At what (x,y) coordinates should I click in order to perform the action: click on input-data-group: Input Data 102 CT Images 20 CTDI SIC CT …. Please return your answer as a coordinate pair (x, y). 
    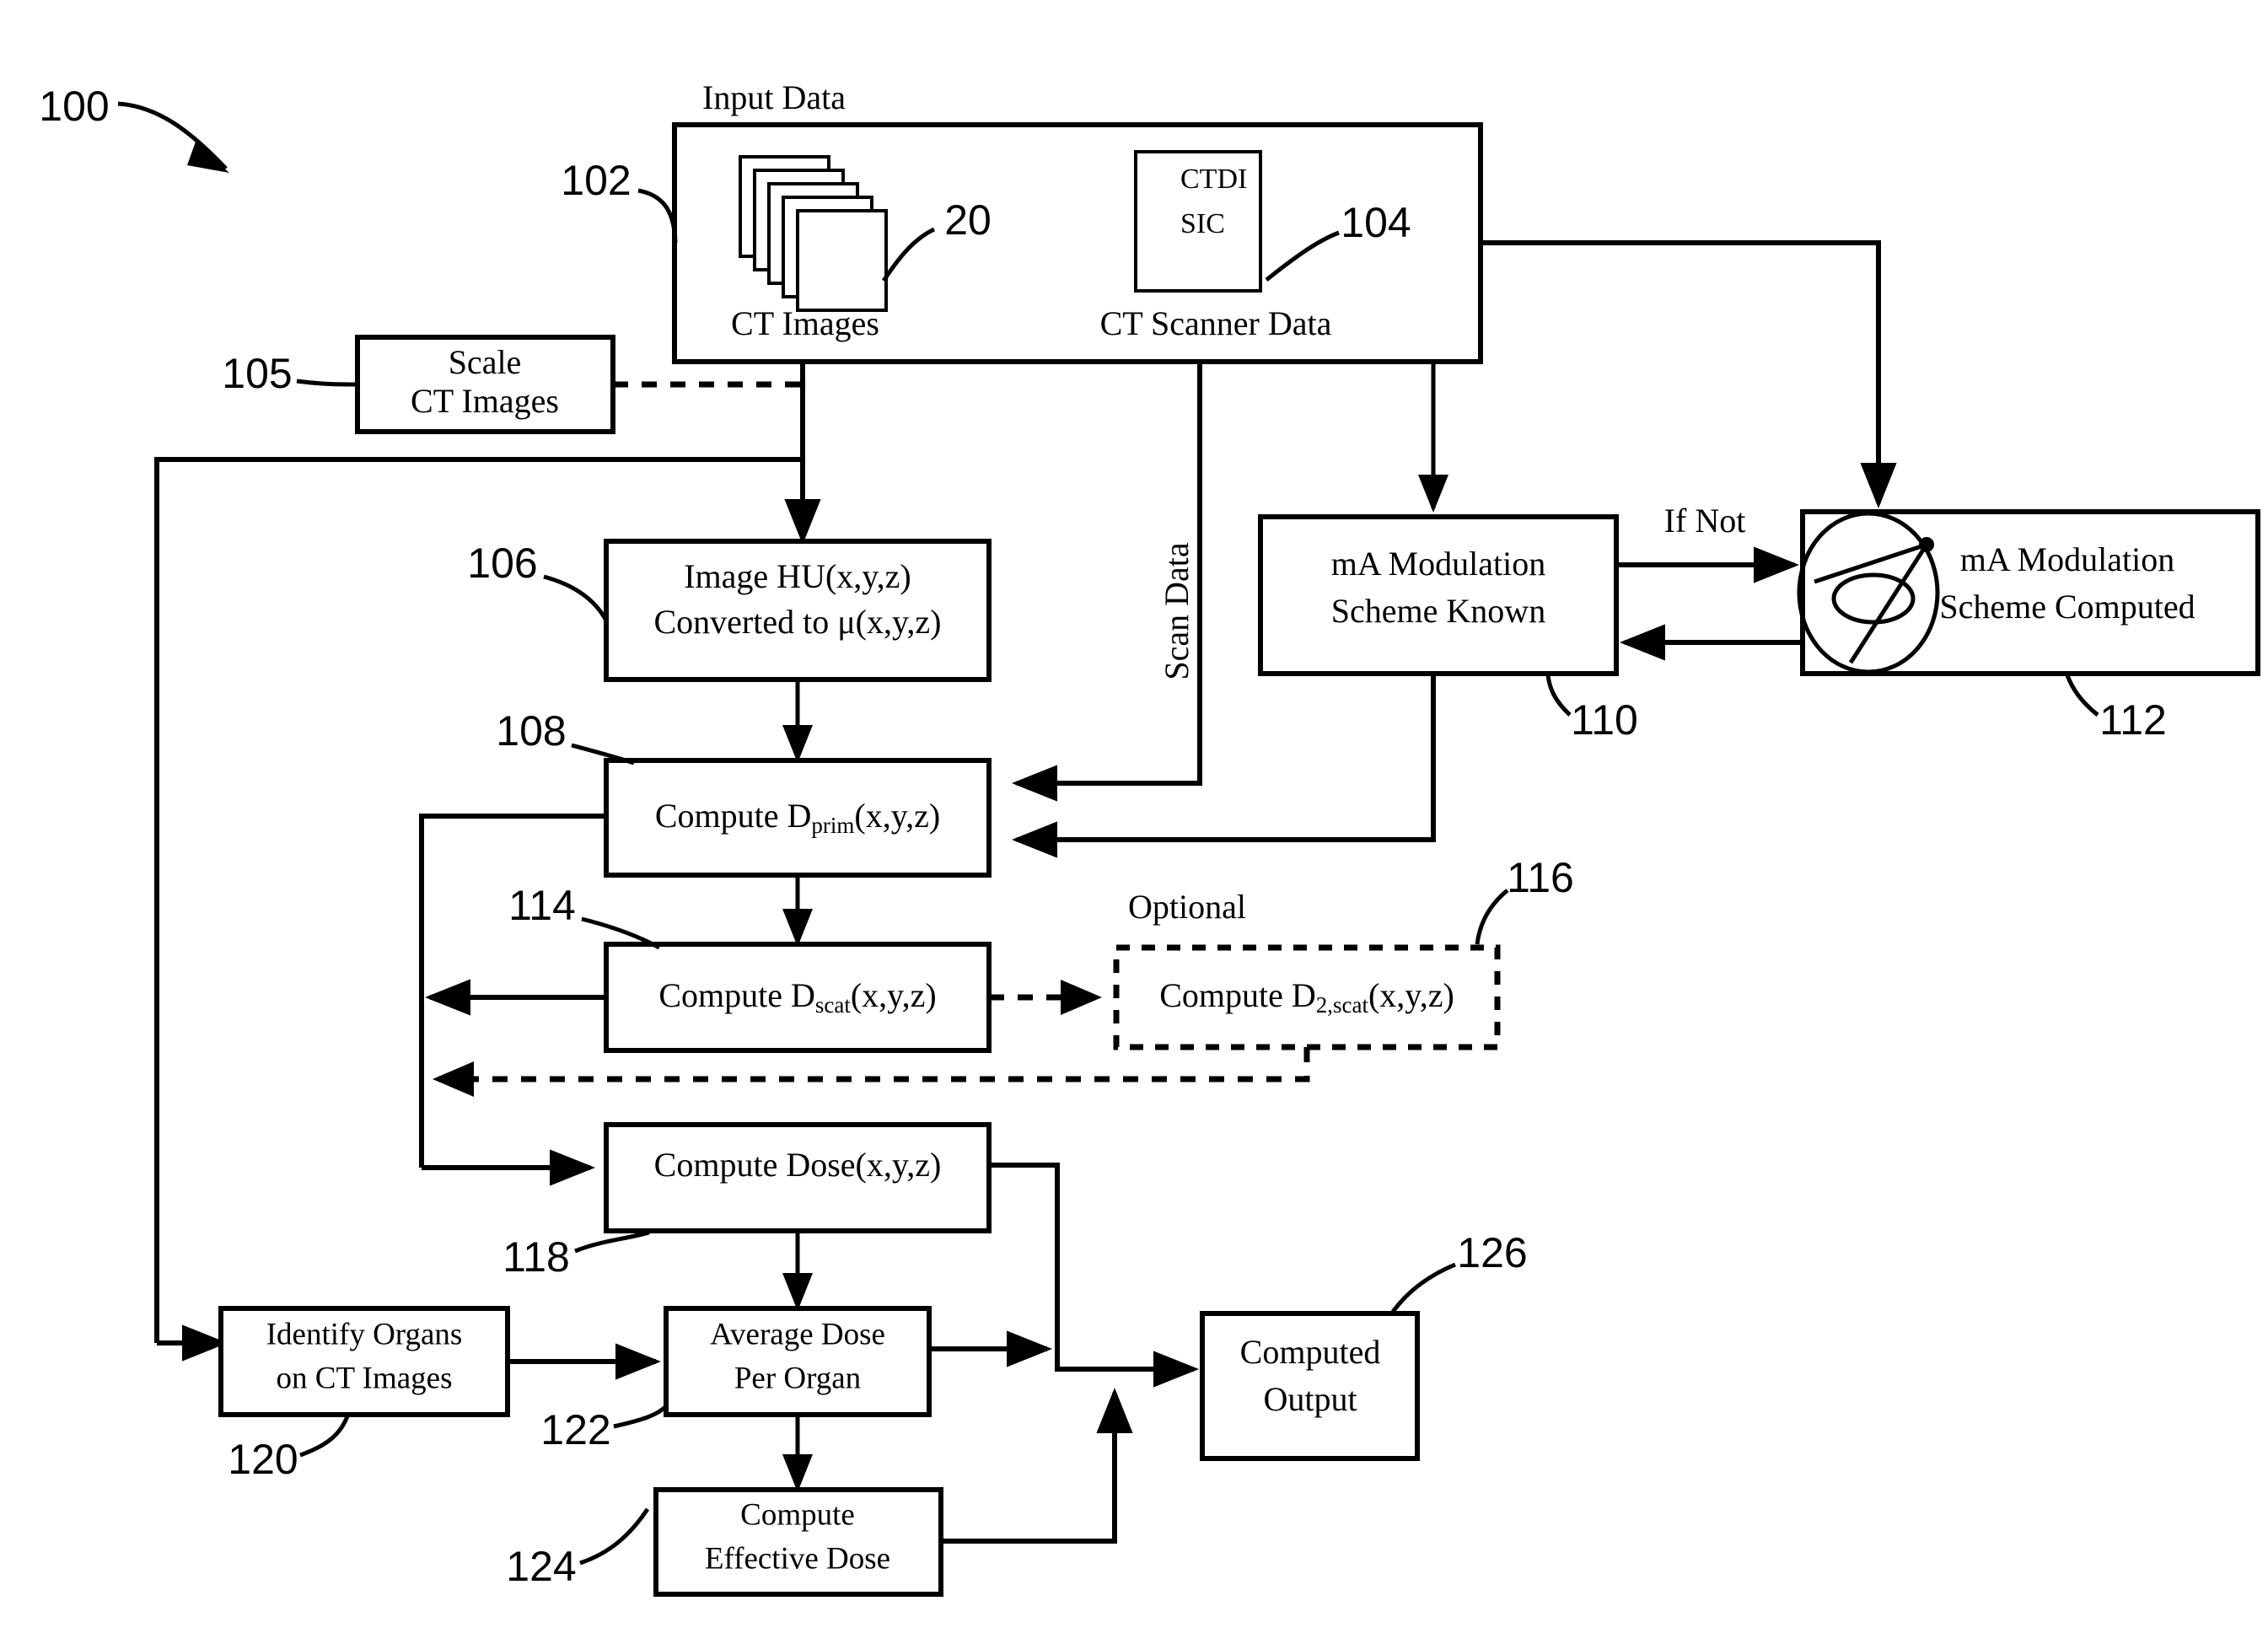
    Looking at the image, I should click on (1022, 221).